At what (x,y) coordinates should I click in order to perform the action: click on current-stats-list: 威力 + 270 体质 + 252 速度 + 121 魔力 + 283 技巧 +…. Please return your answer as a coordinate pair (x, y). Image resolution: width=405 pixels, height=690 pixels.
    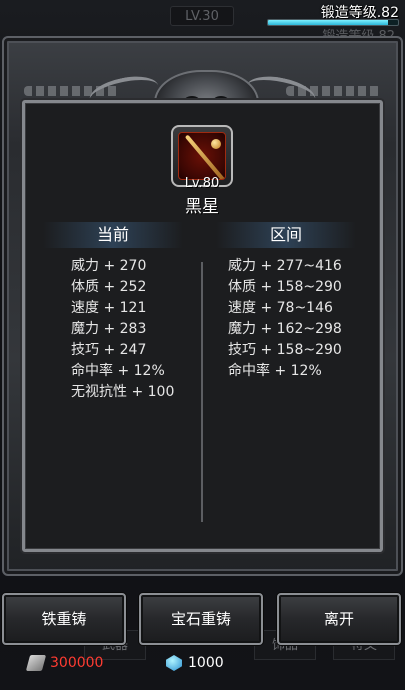
    Looking at the image, I should click on (122, 329).